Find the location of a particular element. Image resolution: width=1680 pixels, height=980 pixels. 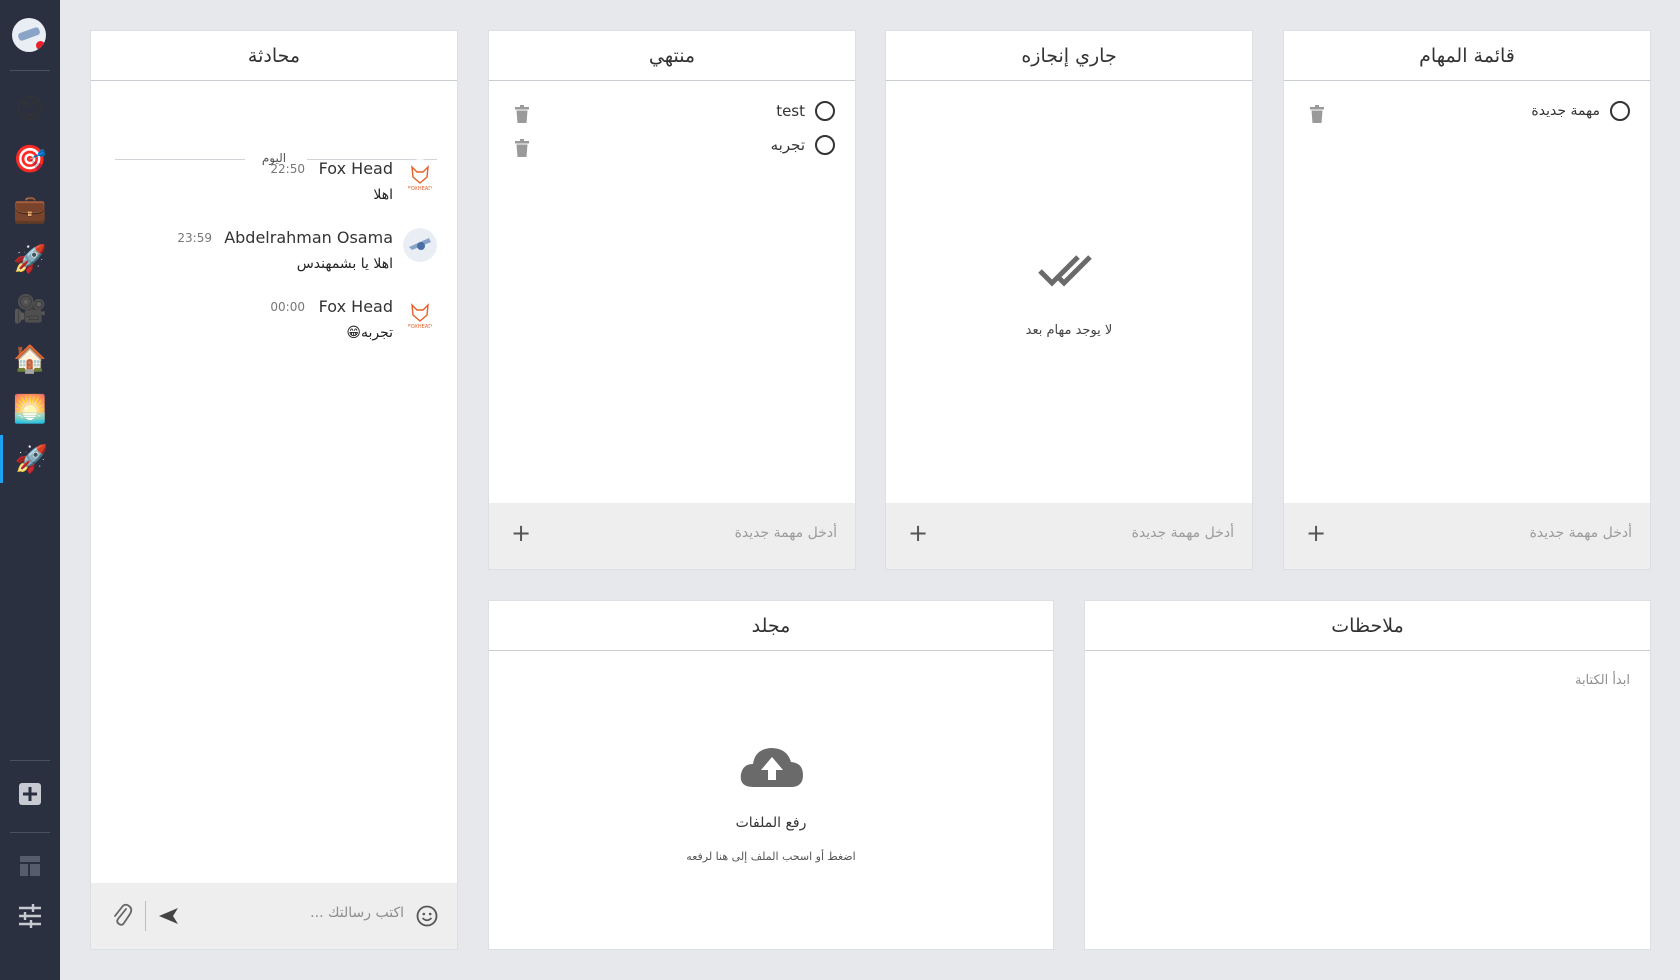

task-item: مهمة جديدة is located at coordinates (1580, 111).